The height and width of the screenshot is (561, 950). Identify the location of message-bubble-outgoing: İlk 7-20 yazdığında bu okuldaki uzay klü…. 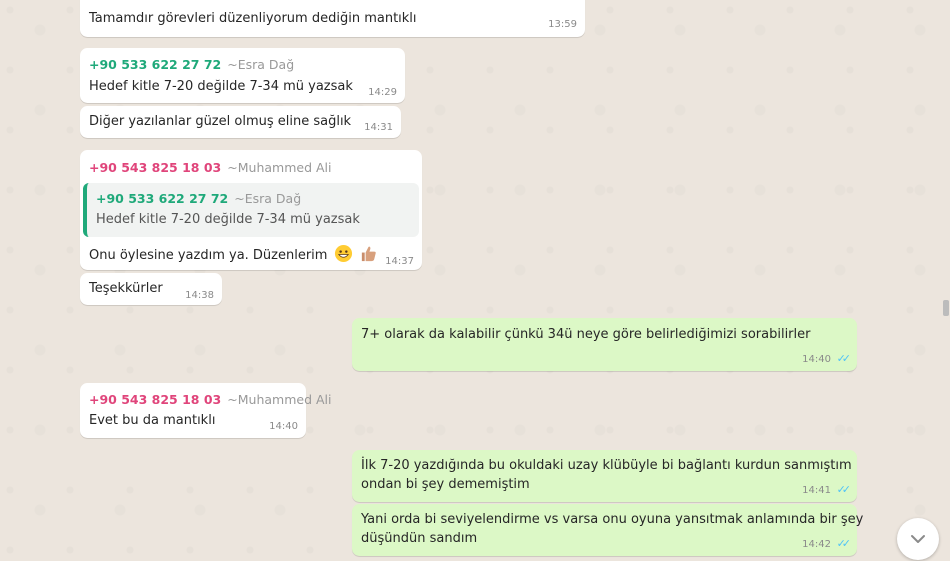
(604, 476).